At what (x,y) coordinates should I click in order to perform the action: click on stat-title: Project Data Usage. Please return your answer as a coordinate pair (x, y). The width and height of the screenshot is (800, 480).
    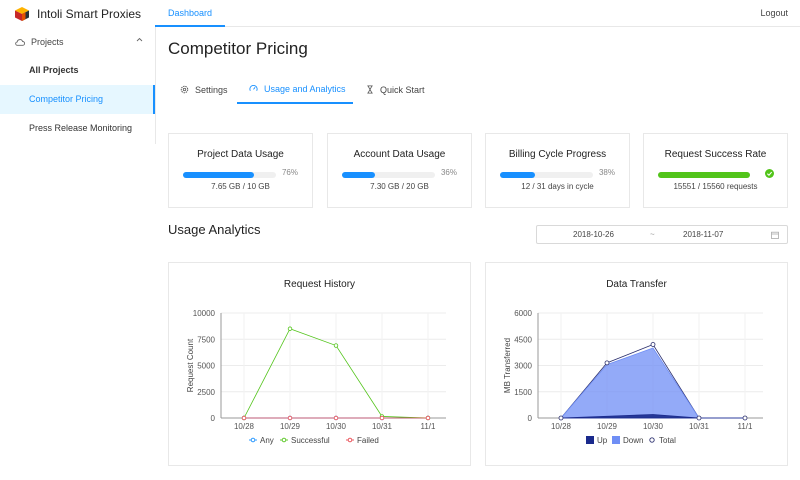
    Looking at the image, I should click on (240, 154).